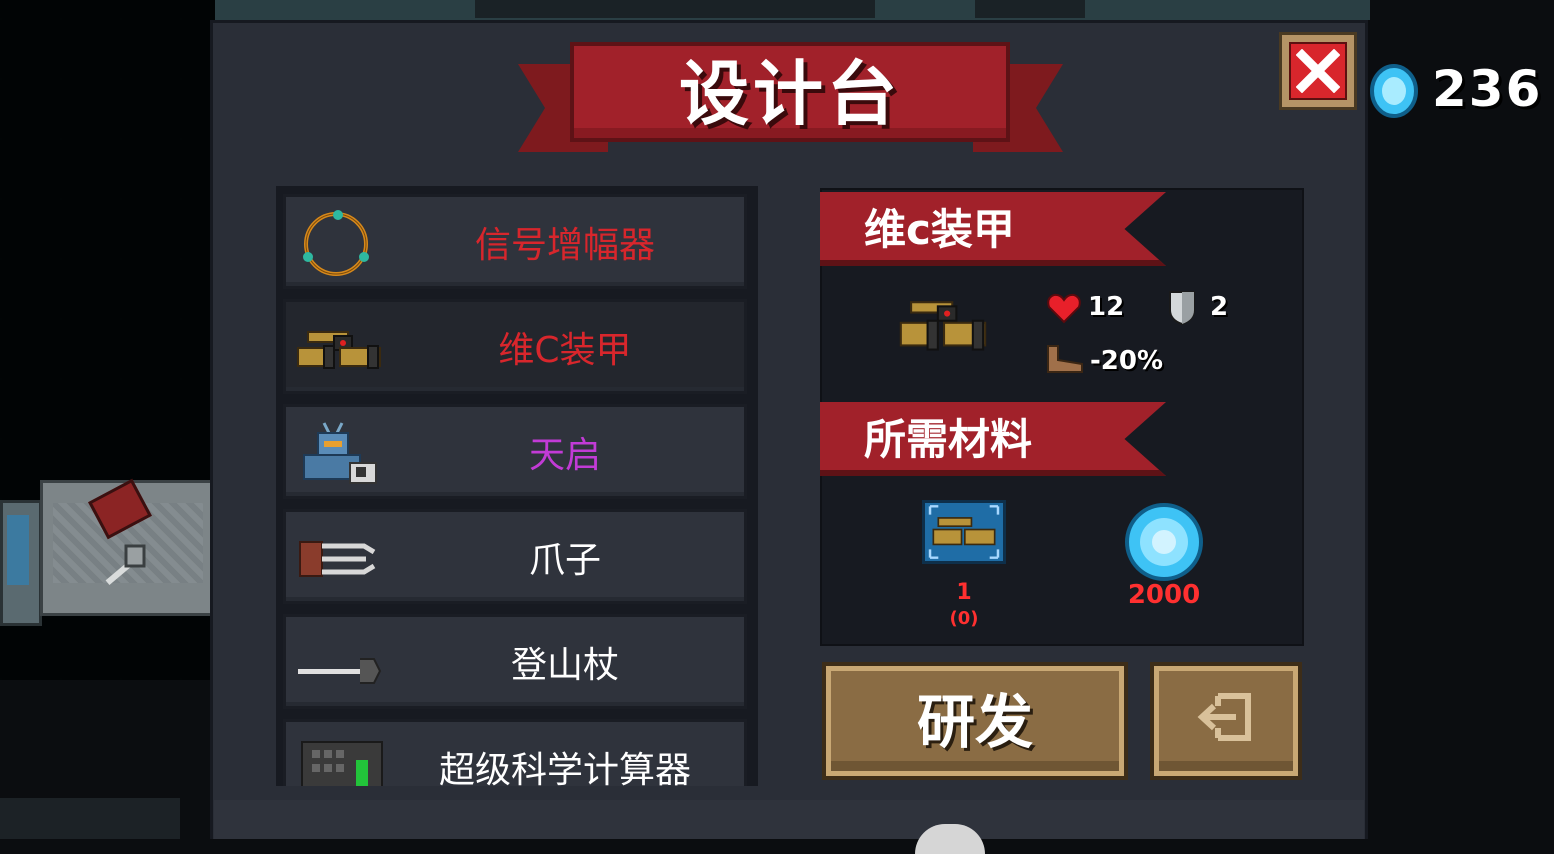 This screenshot has height=854, width=1554. I want to click on item-name: 维c装甲, so click(939, 229).